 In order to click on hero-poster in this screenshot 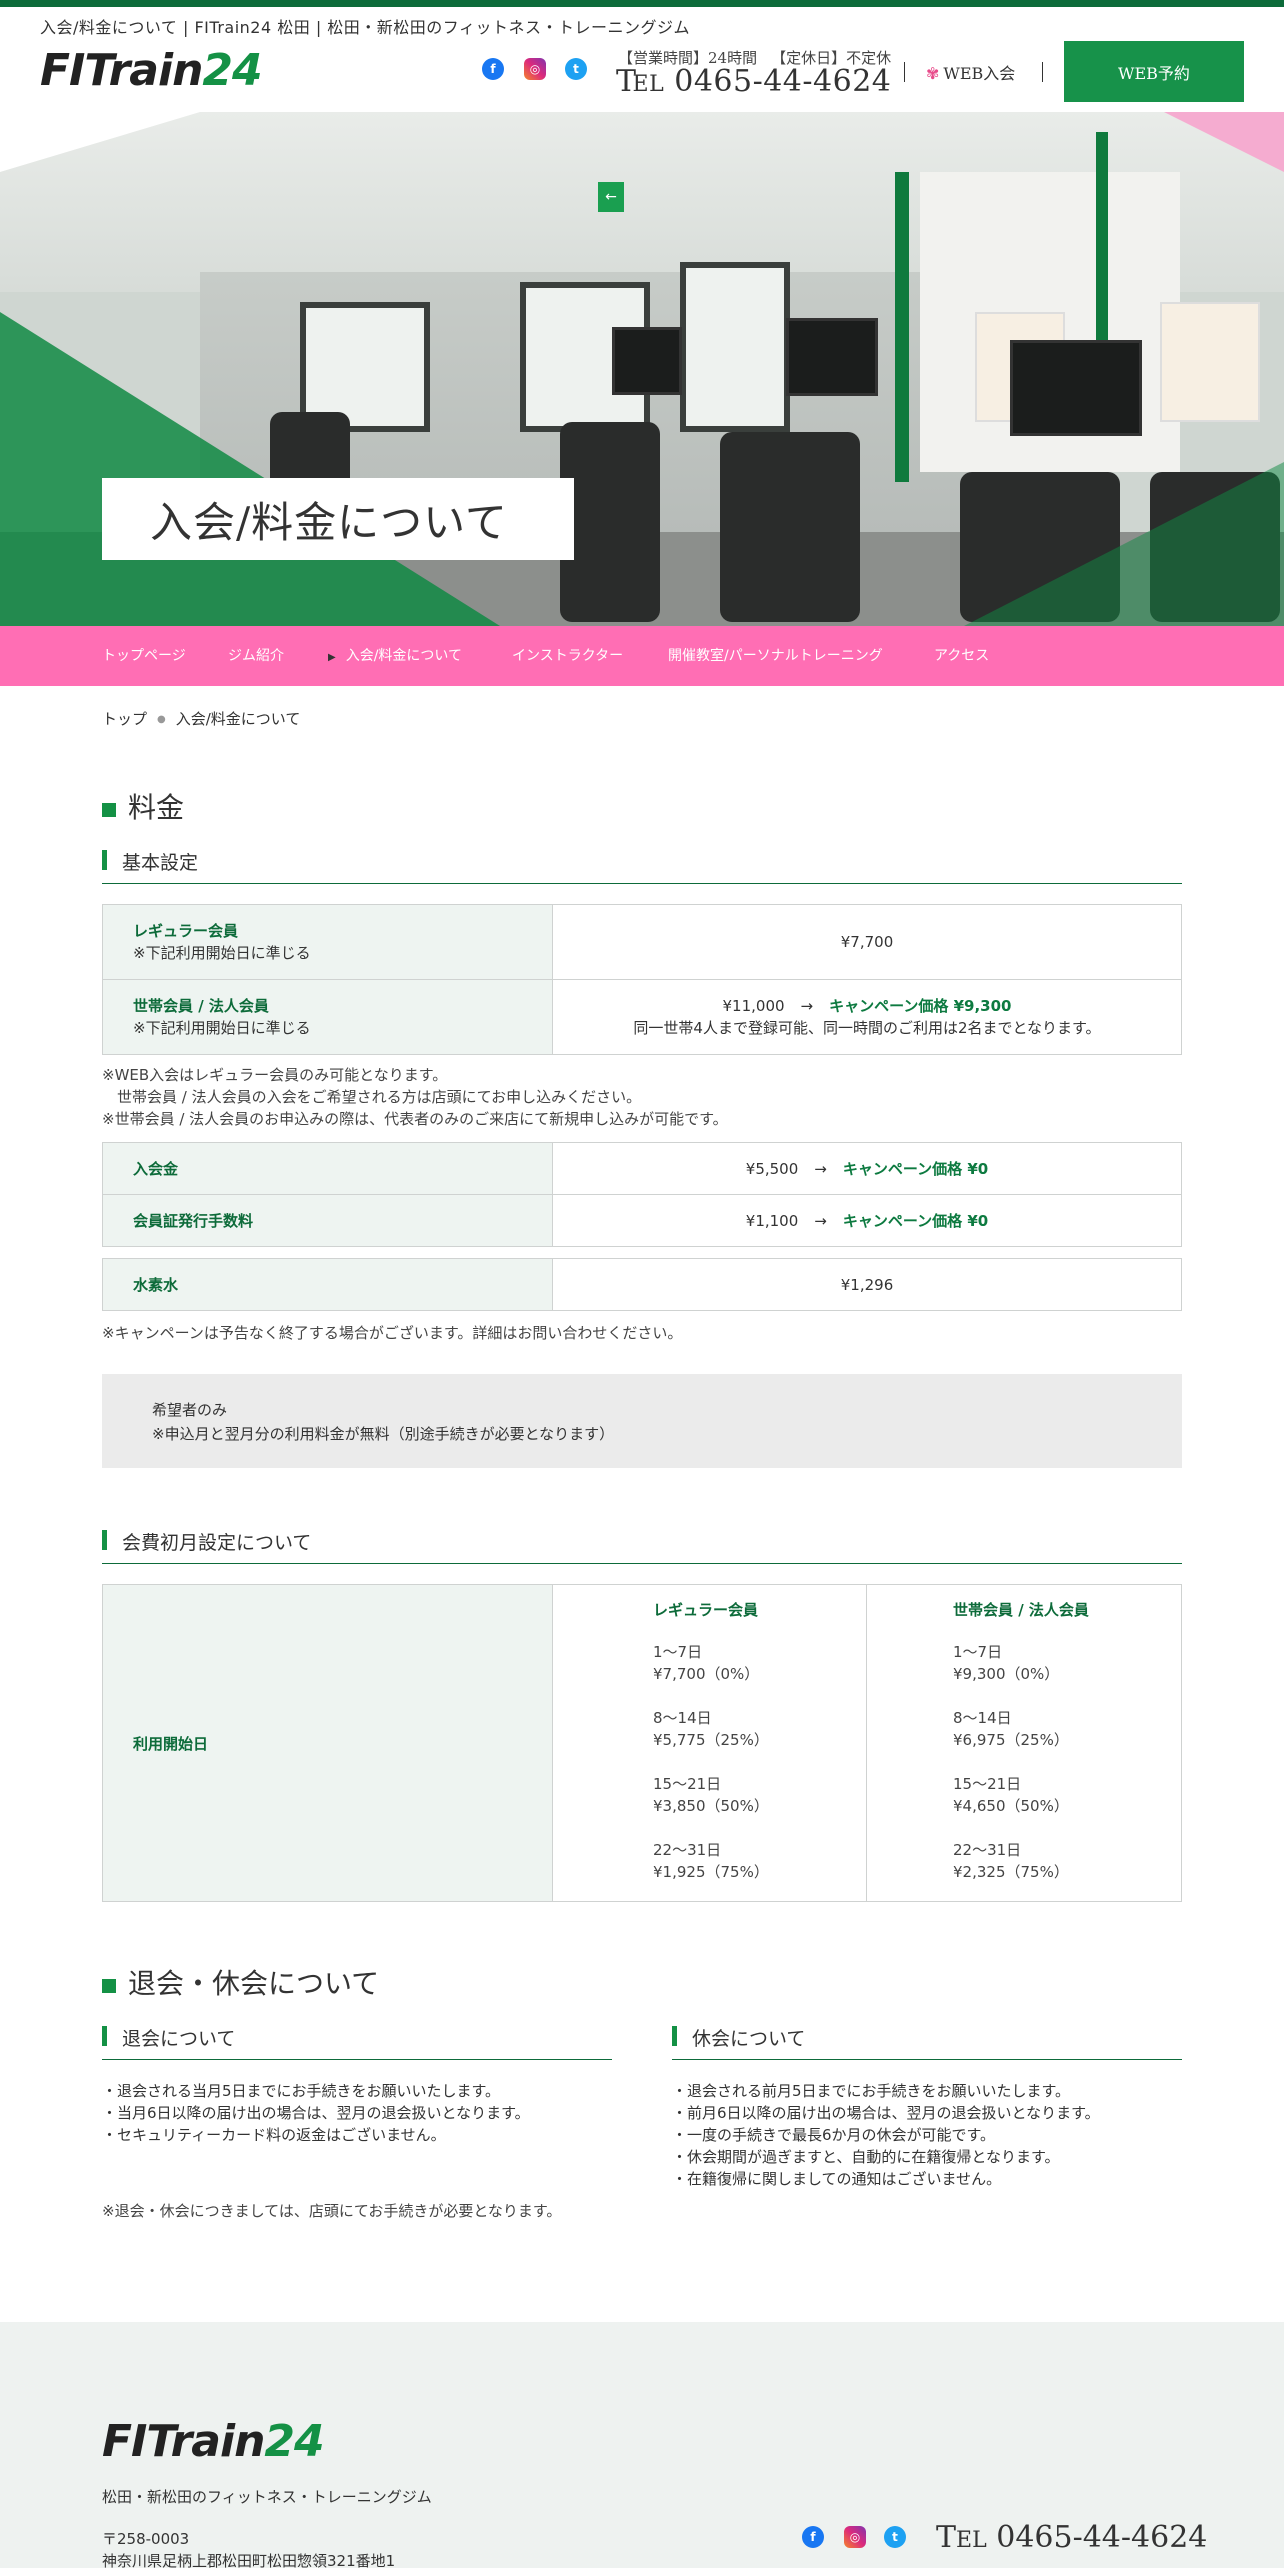, I will do `click(1210, 362)`.